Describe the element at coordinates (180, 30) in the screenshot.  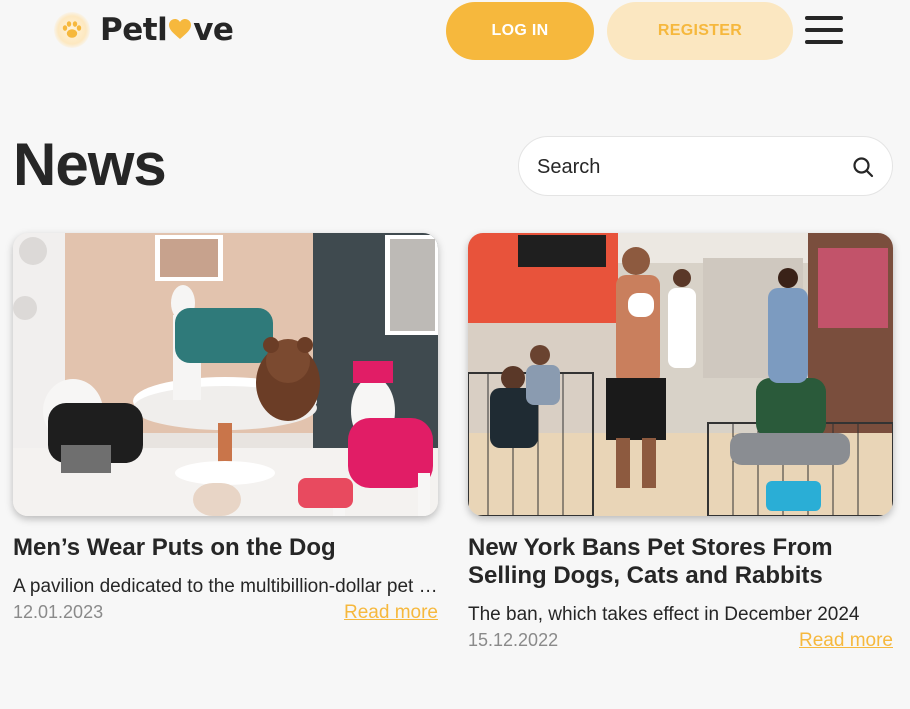
I see `heart-icon` at that location.